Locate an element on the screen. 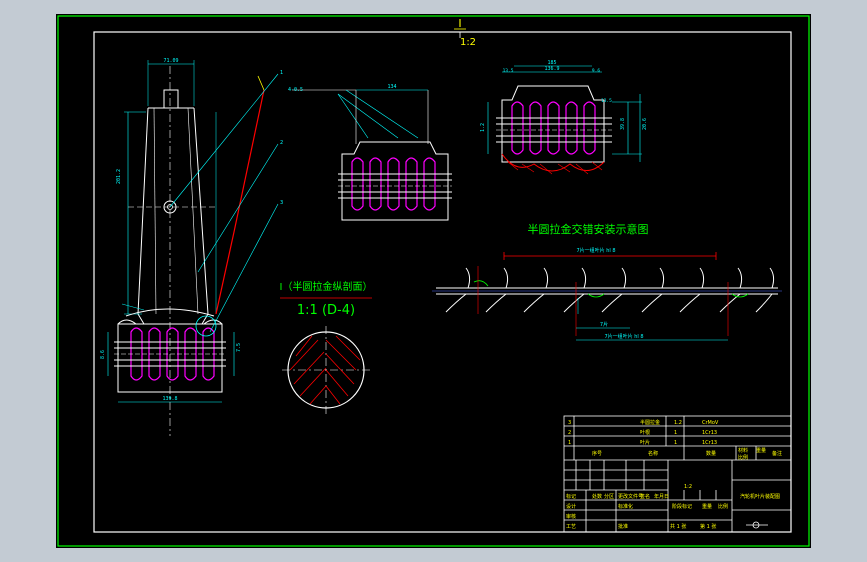 The width and height of the screenshot is (867, 562). dim-r-left: 1.2 is located at coordinates (483, 127).